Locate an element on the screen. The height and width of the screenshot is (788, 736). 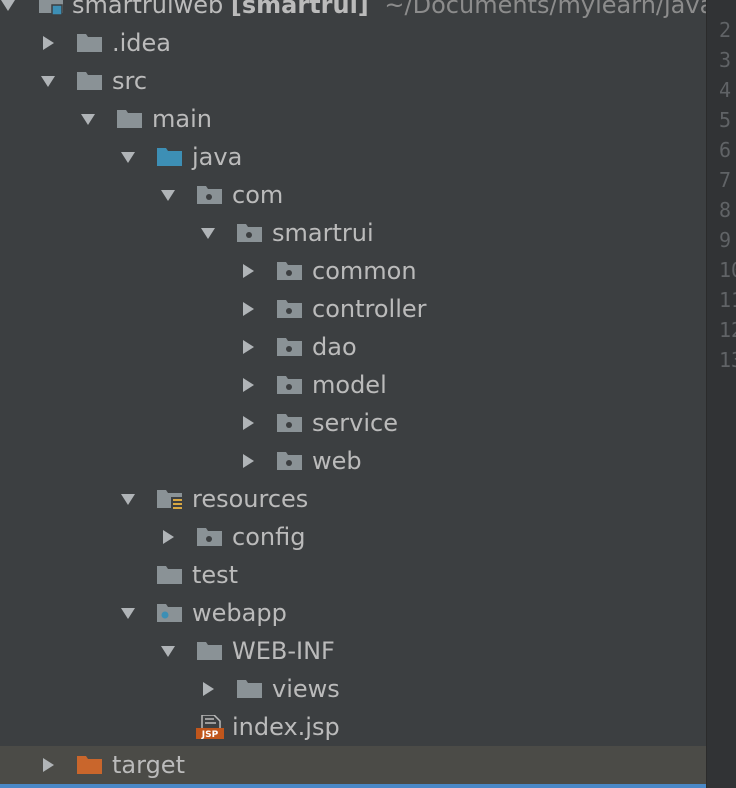
tree-item-label: webapp is located at coordinates (239, 613).